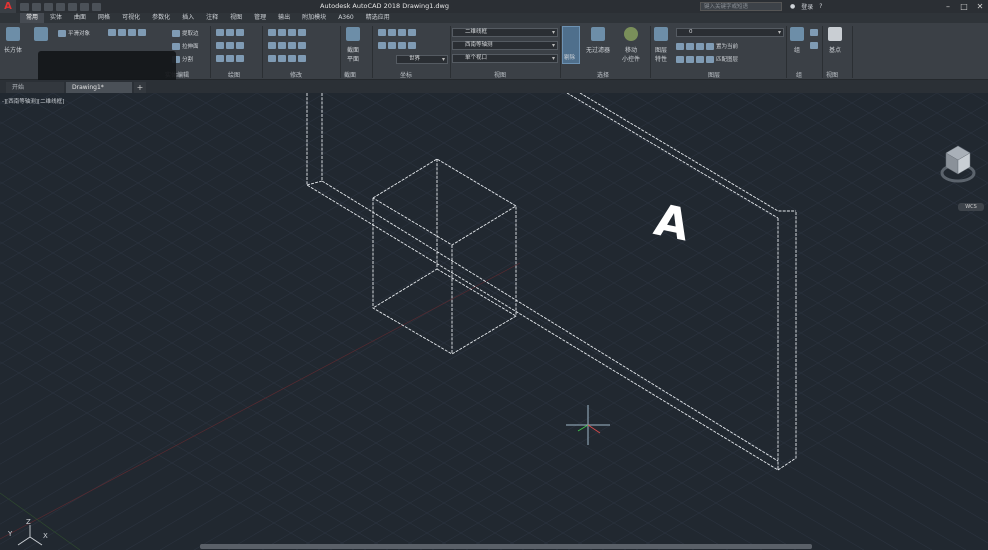 The image size is (988, 550). What do you see at coordinates (220, 58) in the screenshot?
I see `rectangle-icon` at bounding box center [220, 58].